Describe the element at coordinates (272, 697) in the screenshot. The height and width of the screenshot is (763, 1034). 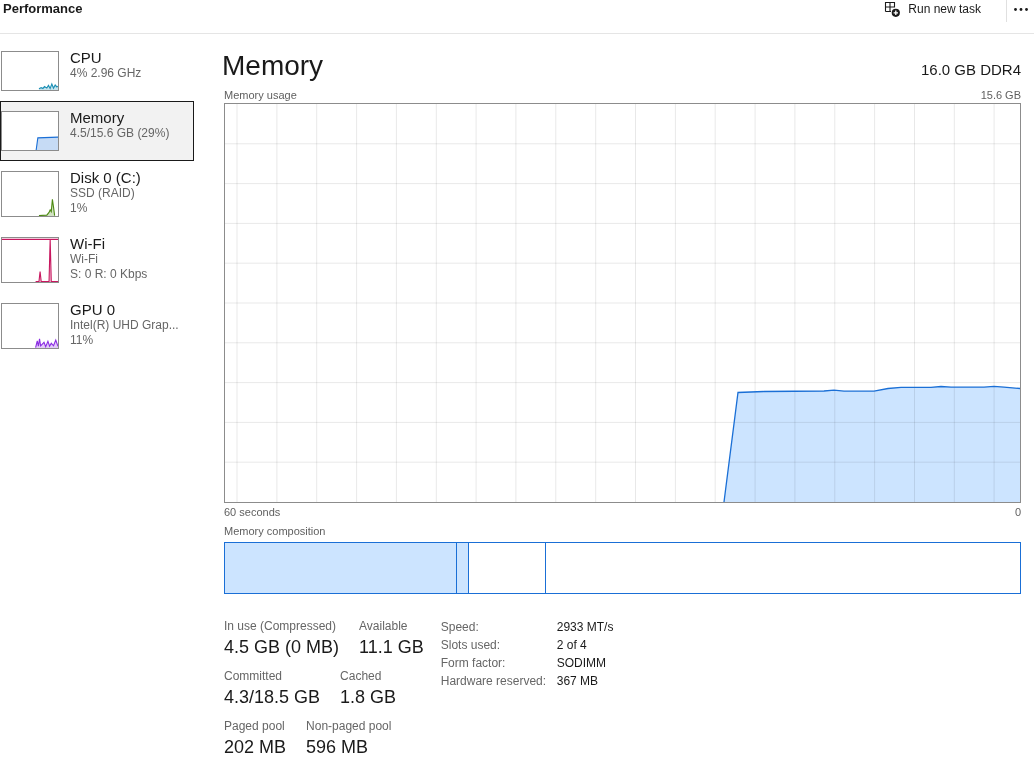
I see `stat-value: 4.3/18.5 GB` at that location.